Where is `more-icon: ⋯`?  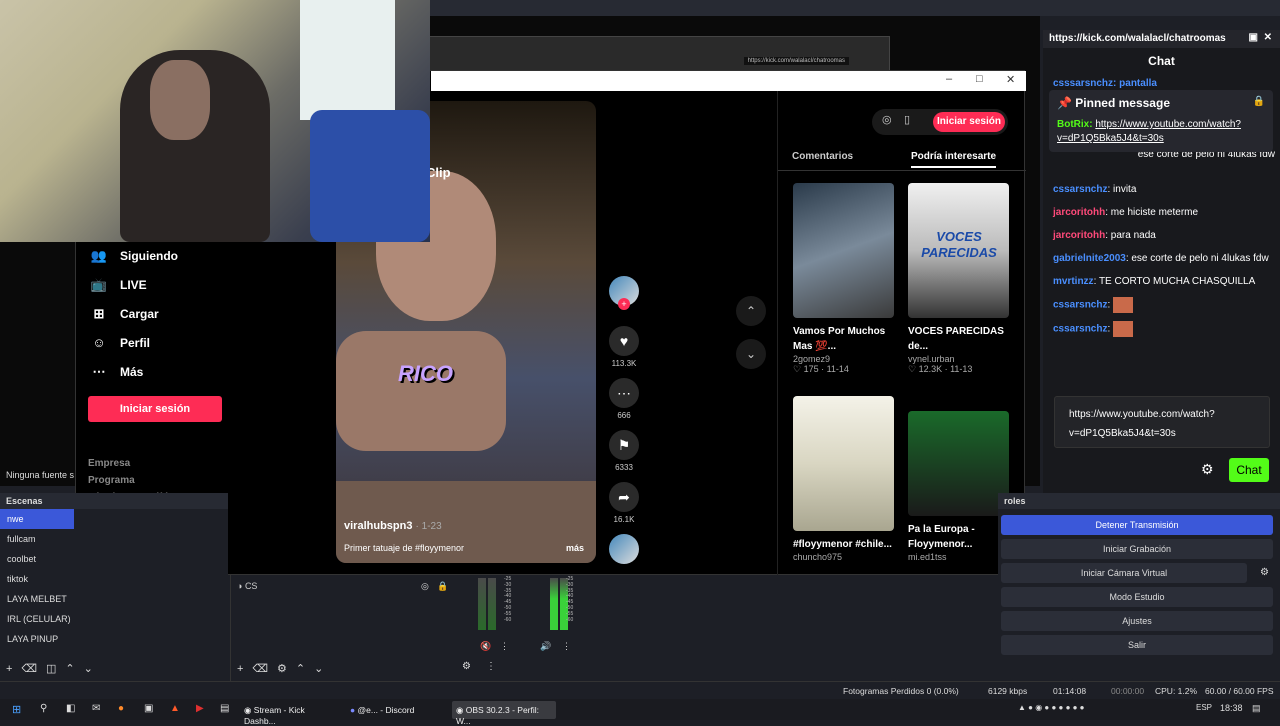 more-icon: ⋯ is located at coordinates (99, 371).